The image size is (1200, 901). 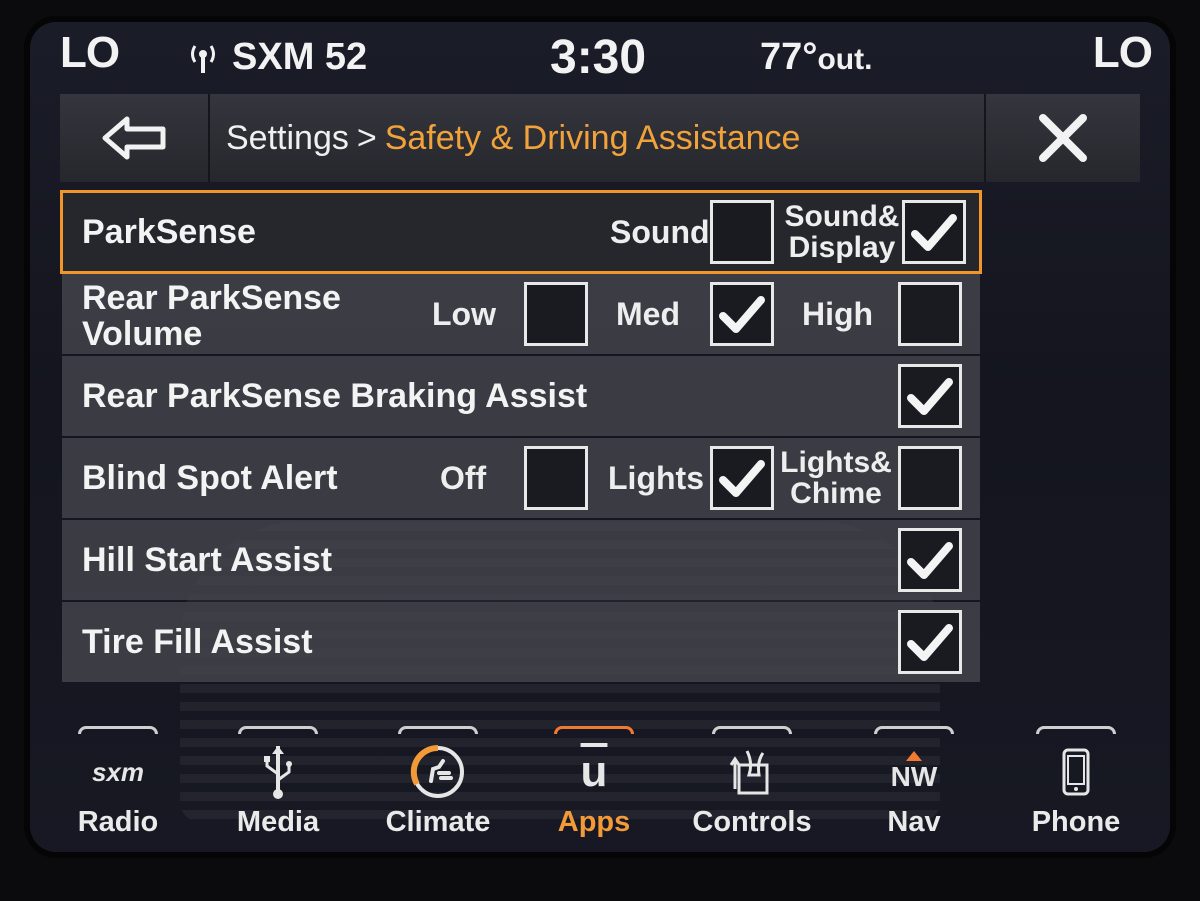 I want to click on dock-climate: Climate, so click(x=438, y=787).